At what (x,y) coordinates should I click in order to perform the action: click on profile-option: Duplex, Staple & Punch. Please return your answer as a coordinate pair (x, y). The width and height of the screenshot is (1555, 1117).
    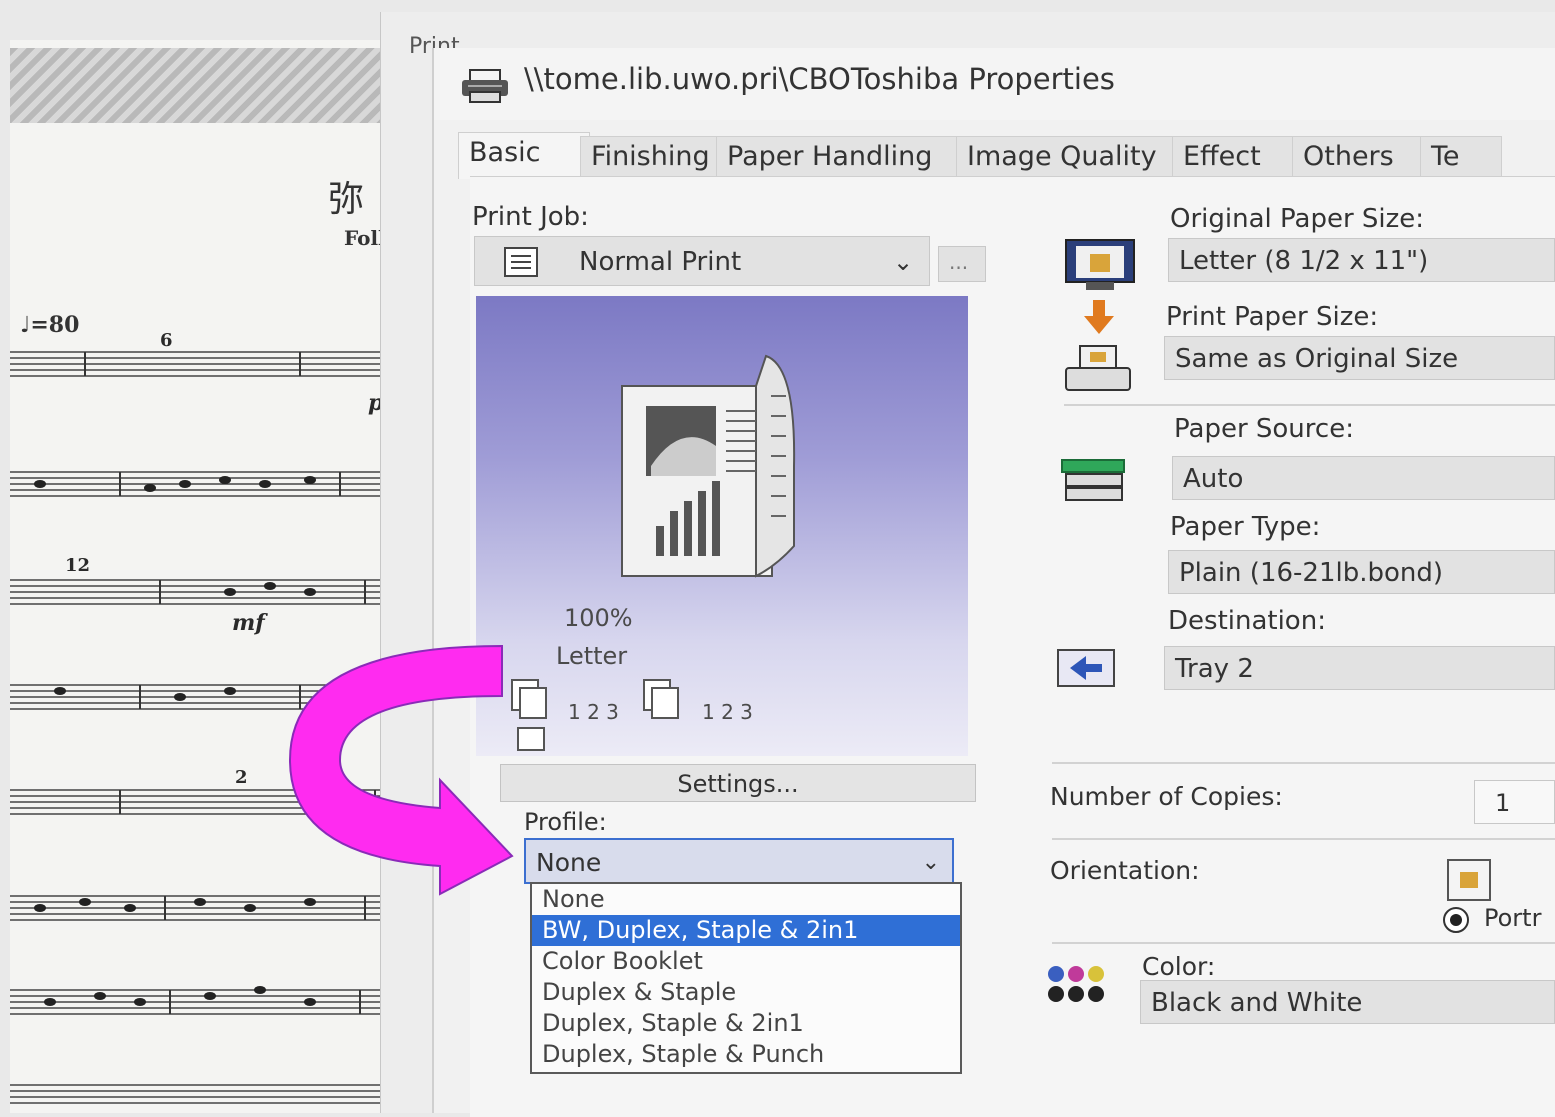
    Looking at the image, I should click on (746, 1054).